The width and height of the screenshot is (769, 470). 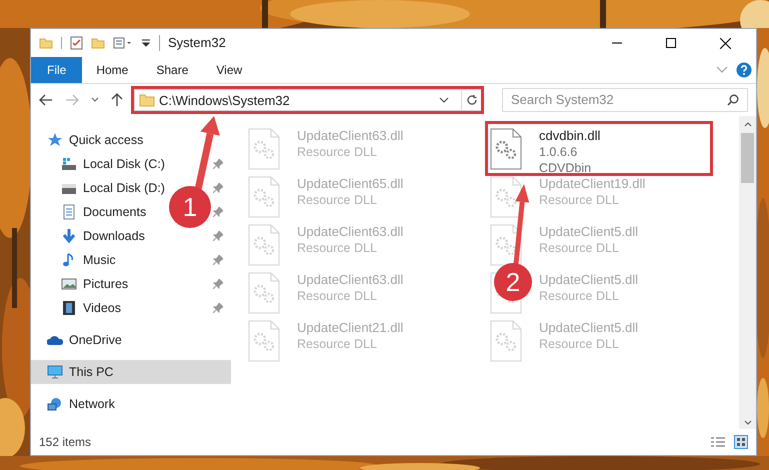 I want to click on back-icon, so click(x=46, y=100).